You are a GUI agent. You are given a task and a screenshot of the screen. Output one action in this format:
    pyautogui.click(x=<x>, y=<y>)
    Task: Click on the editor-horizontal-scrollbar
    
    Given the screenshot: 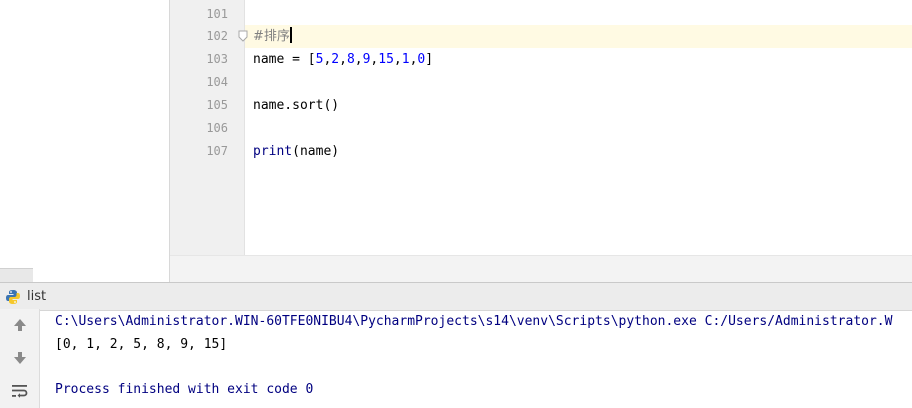 What is the action you would take?
    pyautogui.click(x=541, y=269)
    